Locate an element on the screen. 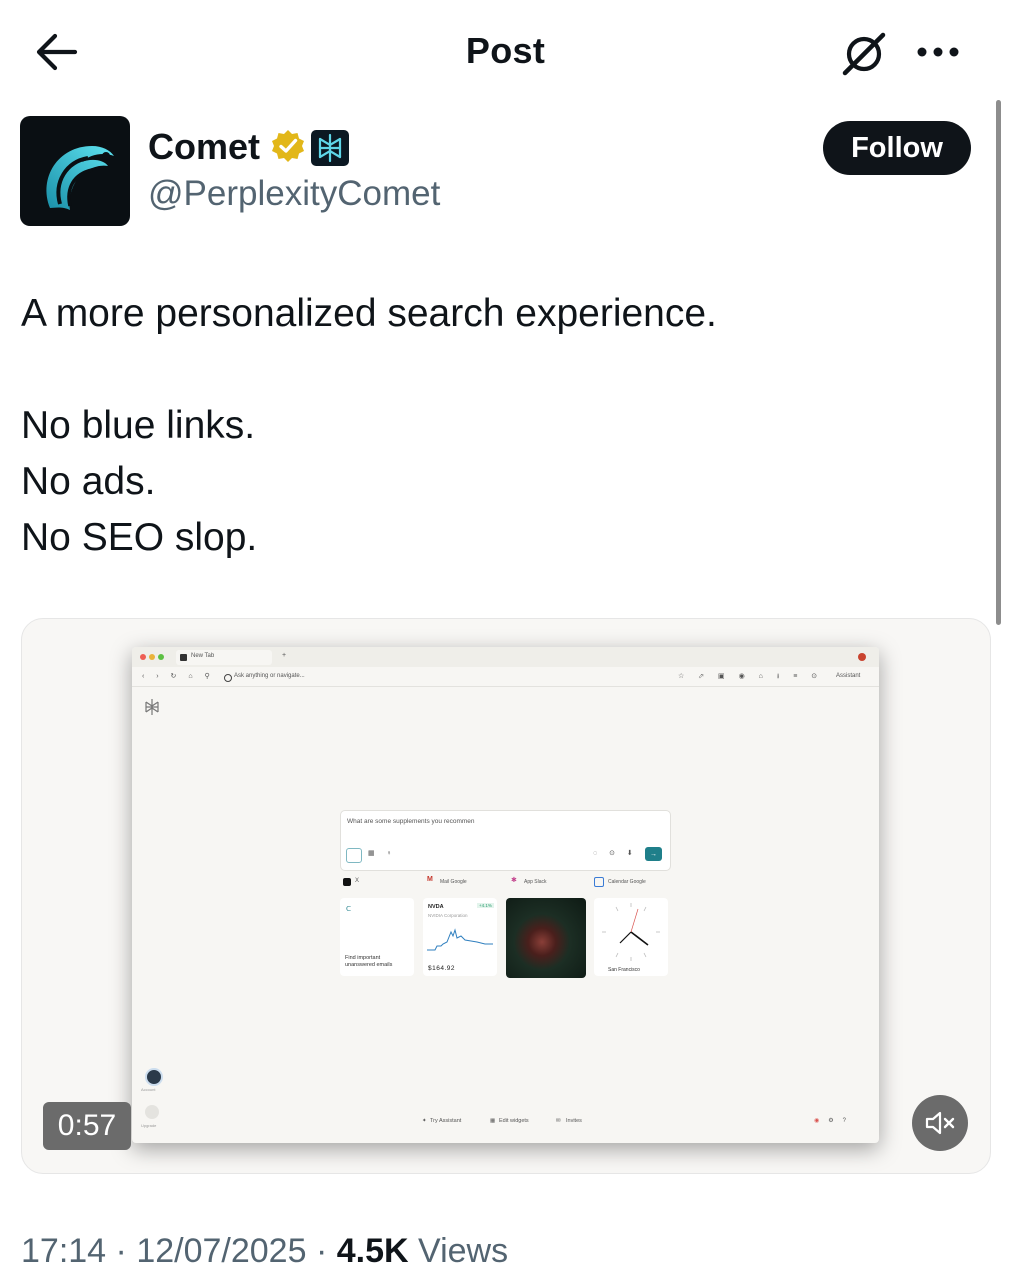  author-handle: @PerplexityComet is located at coordinates (294, 194).